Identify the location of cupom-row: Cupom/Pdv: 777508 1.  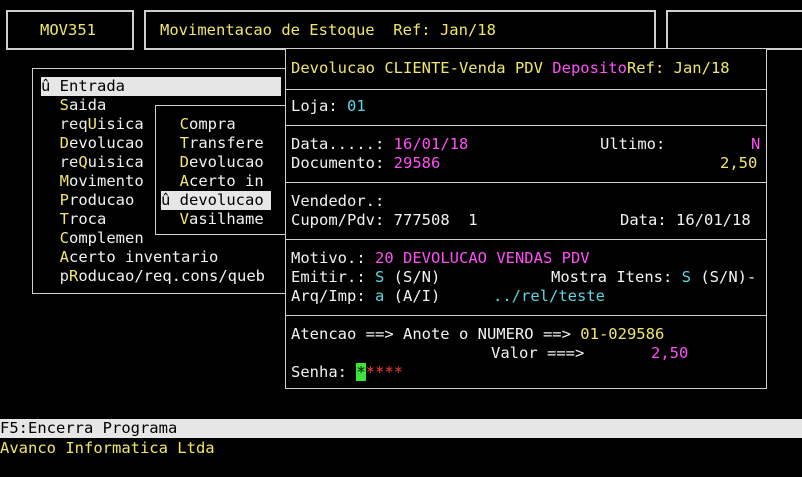
(384, 220).